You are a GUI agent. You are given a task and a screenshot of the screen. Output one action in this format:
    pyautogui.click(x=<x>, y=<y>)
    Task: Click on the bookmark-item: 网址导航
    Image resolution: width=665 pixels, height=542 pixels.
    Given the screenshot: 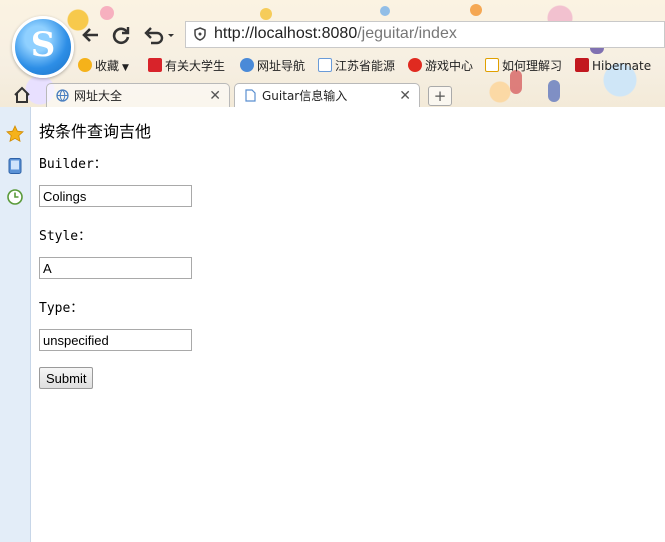 What is the action you would take?
    pyautogui.click(x=272, y=66)
    